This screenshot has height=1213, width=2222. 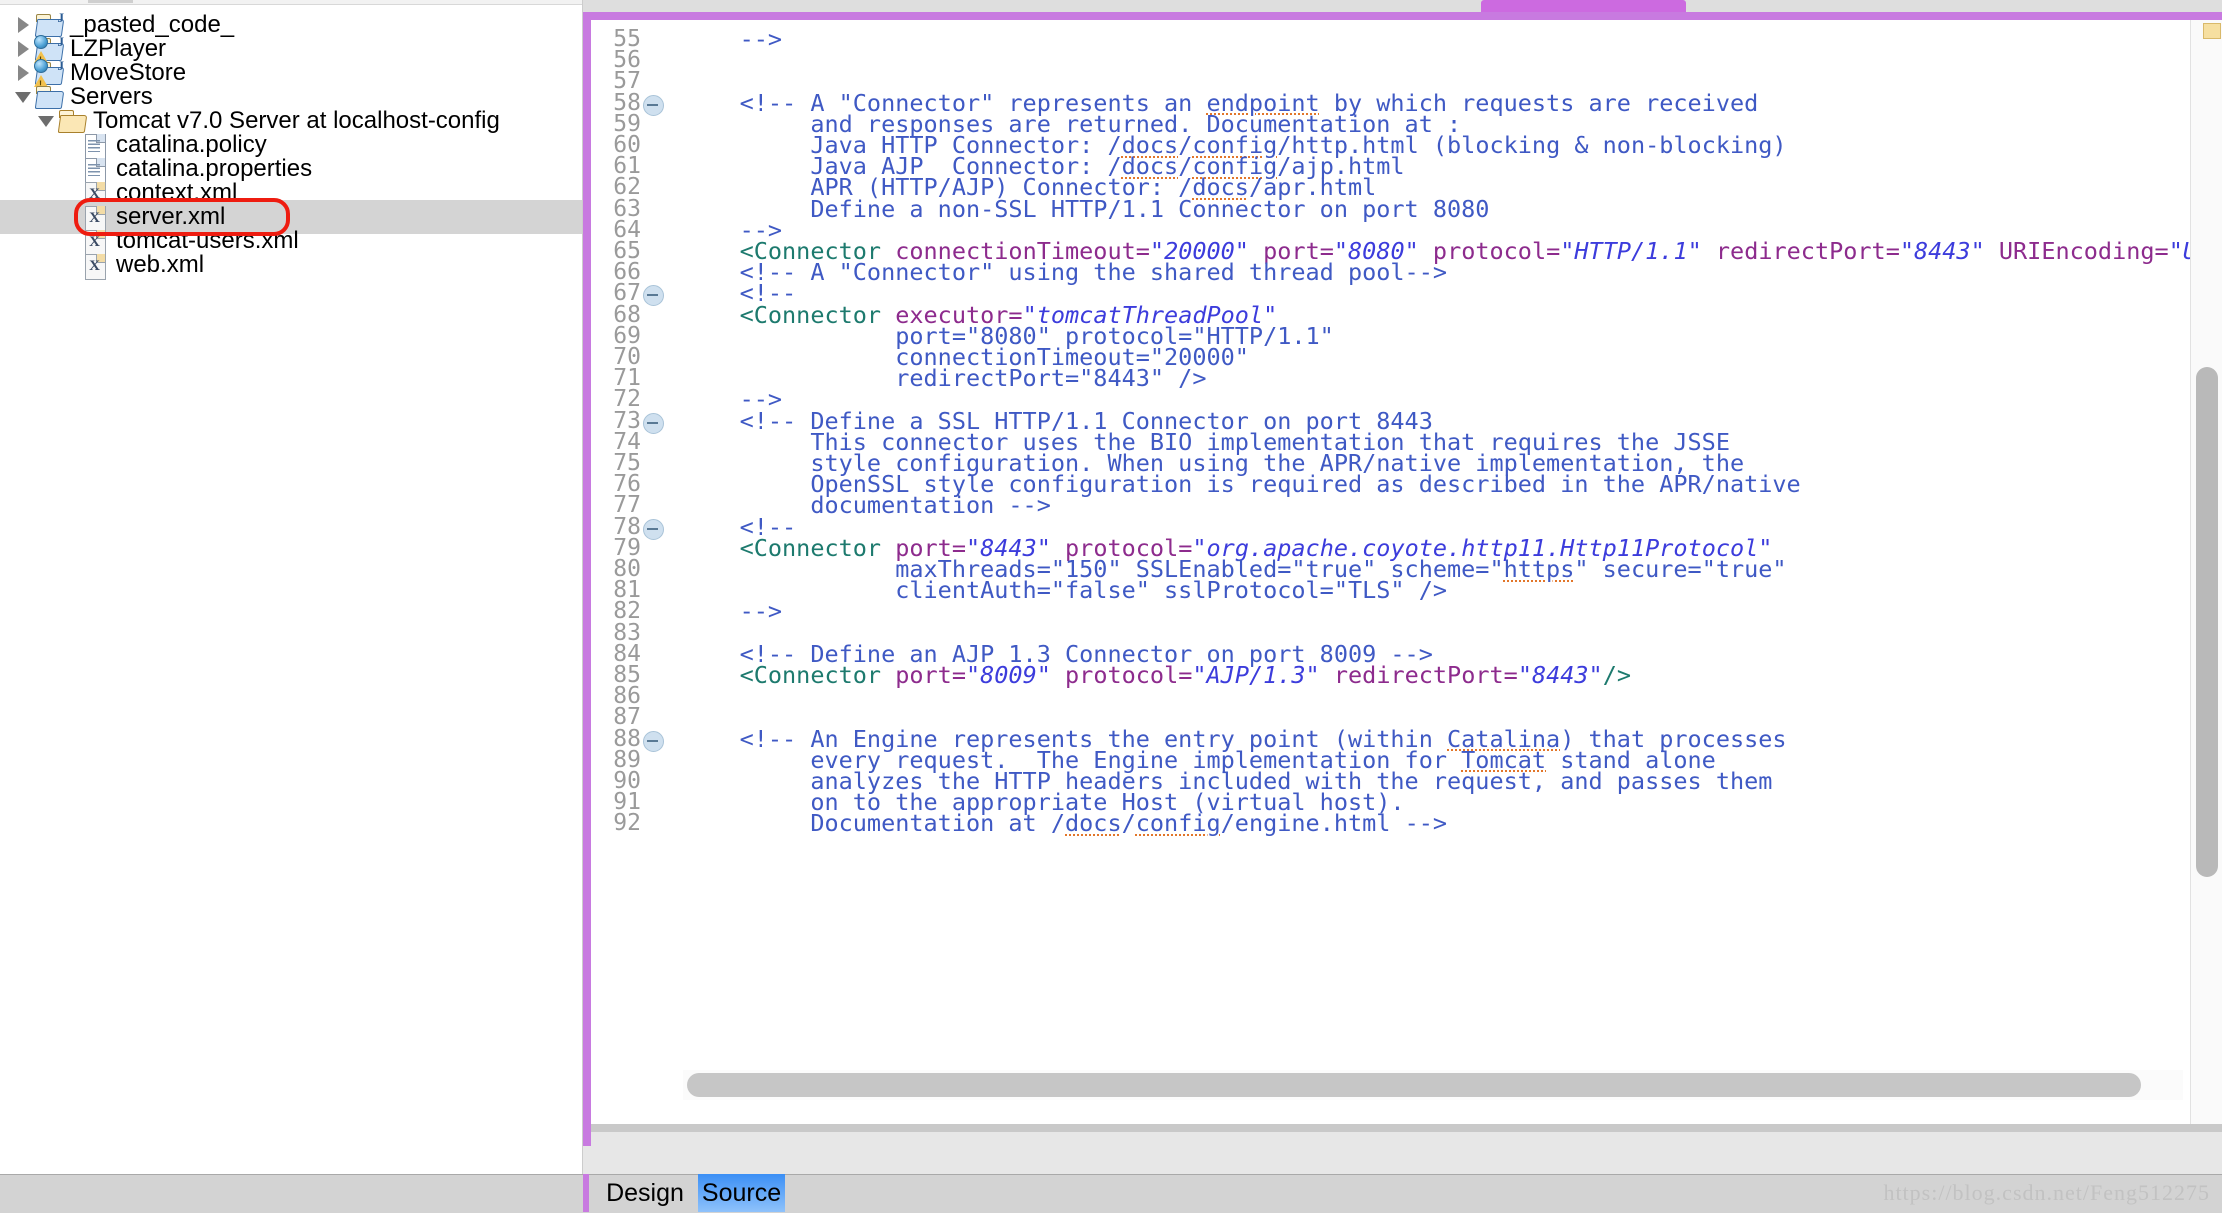 What do you see at coordinates (110, 1) in the screenshot?
I see `explorer-tab-stub` at bounding box center [110, 1].